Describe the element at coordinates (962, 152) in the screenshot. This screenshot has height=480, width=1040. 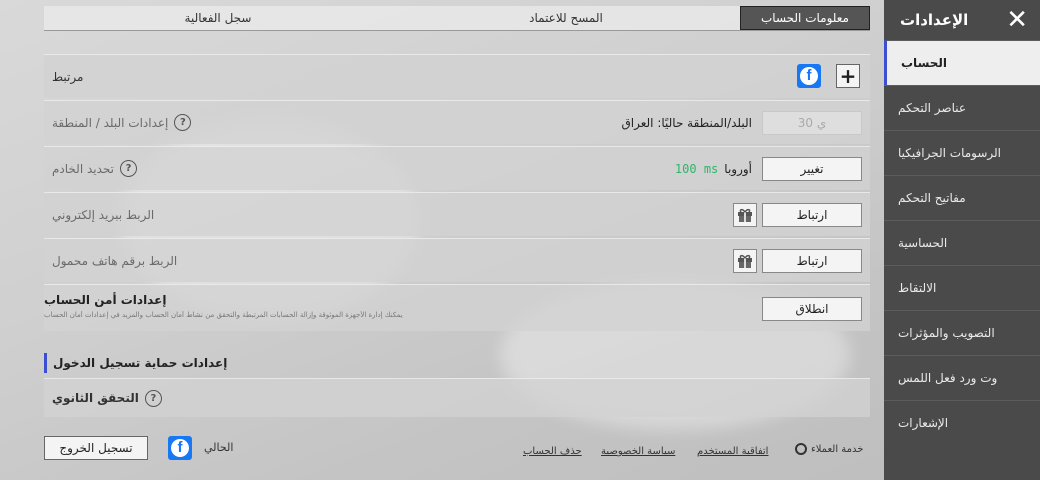
I see `sidebar-item-graphics: الرسومات الجرافيكيا` at that location.